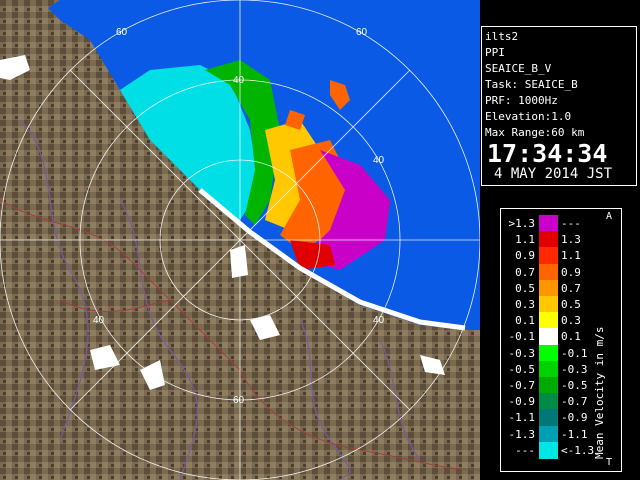 This screenshot has height=480, width=640. What do you see at coordinates (578, 450) in the screenshot?
I see `legend-max-label: <-1.3` at bounding box center [578, 450].